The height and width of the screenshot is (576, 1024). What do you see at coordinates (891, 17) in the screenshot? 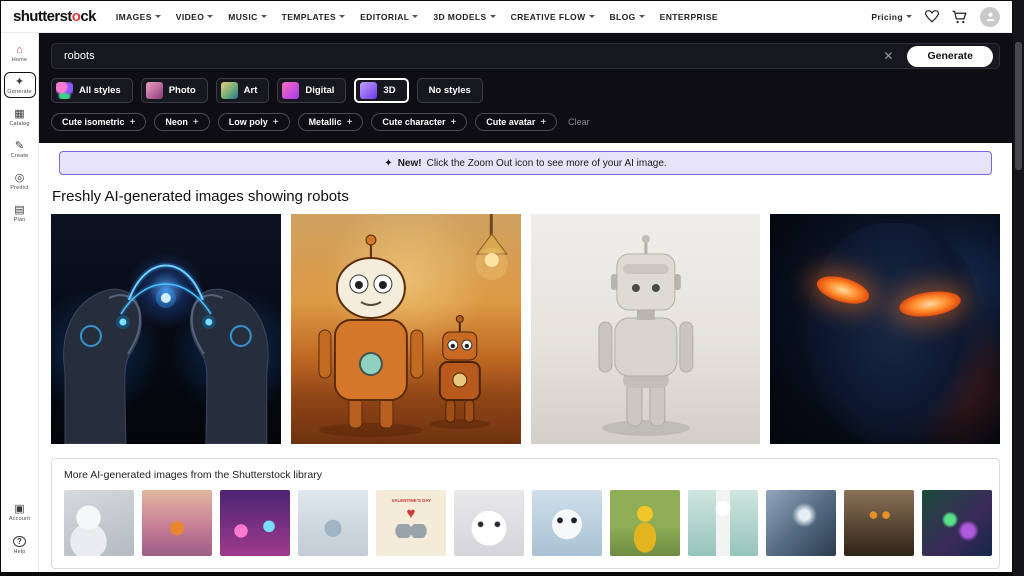
I see `pricing-menu: Pricing` at bounding box center [891, 17].